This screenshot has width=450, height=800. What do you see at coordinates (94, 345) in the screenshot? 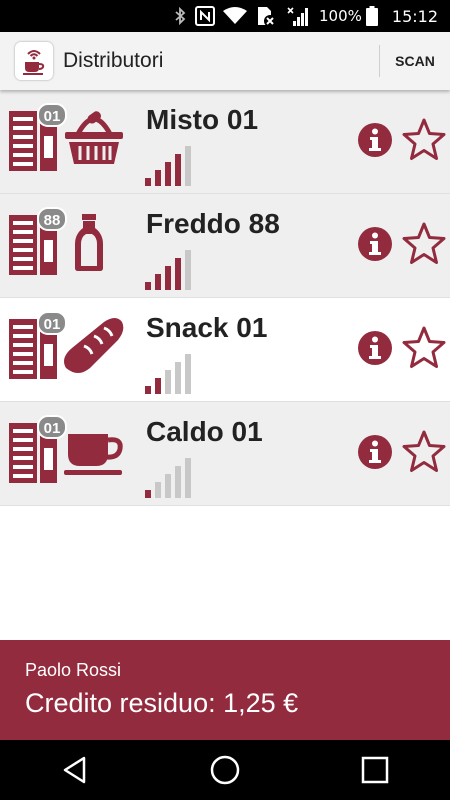
I see `bread-icon` at bounding box center [94, 345].